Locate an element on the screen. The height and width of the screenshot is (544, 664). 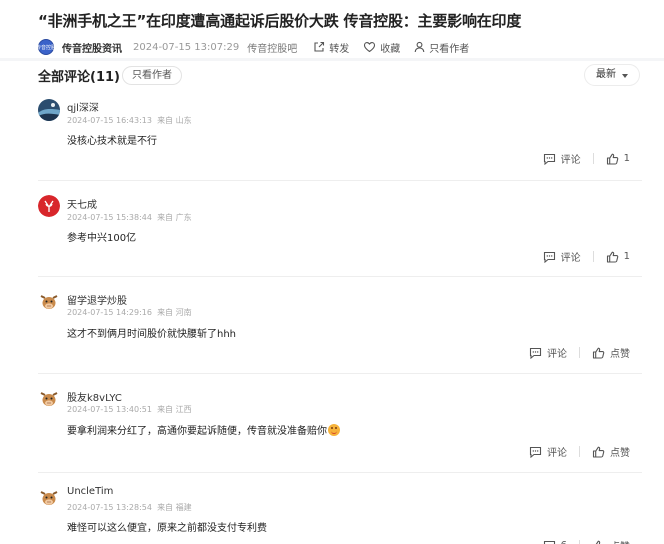
comment-location: 来自 福建 is located at coordinates (174, 507).